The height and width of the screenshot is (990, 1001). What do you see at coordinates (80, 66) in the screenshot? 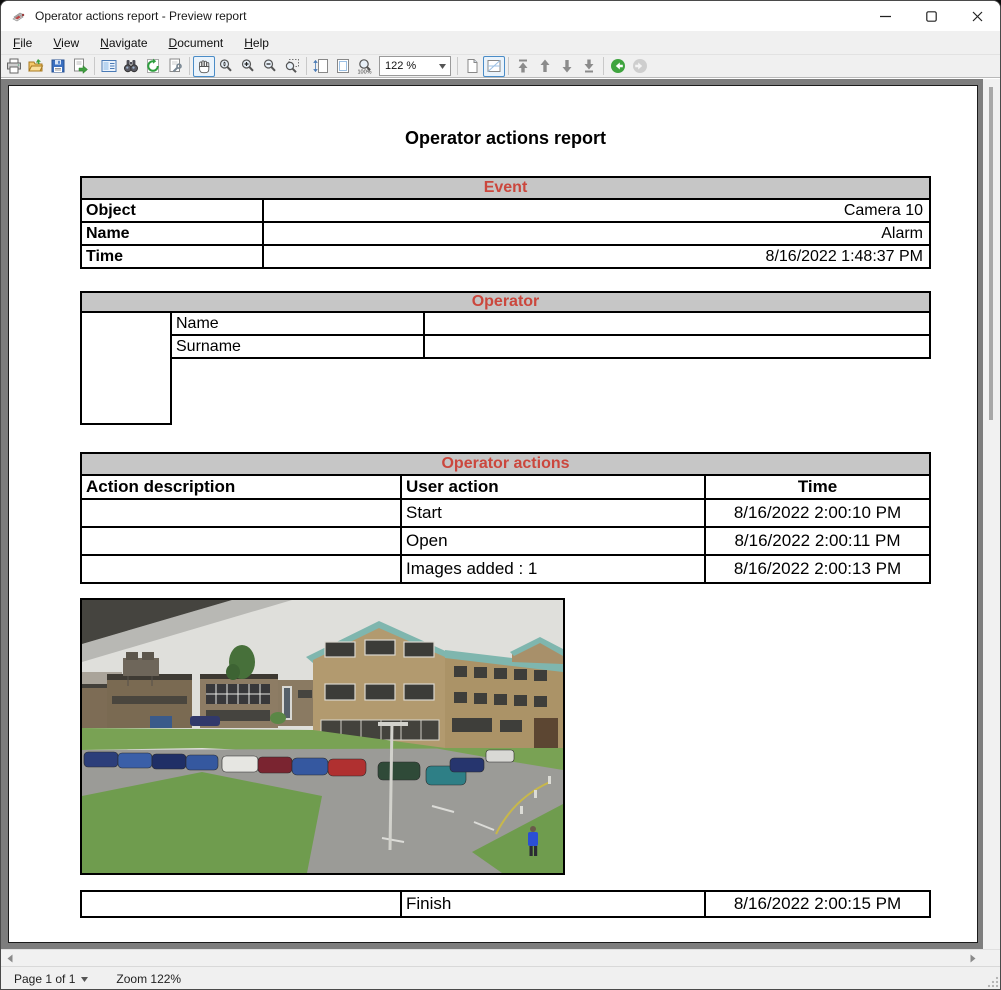
I see `export-button` at bounding box center [80, 66].